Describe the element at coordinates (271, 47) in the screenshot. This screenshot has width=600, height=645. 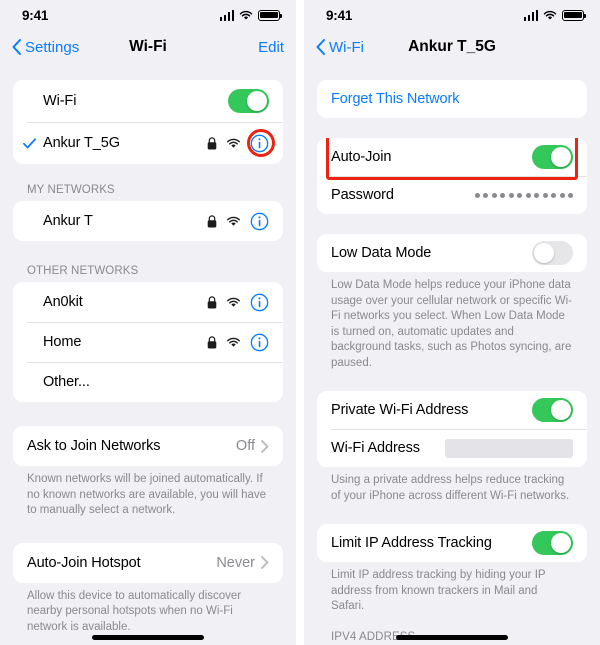
I see `edit-button: Edit` at that location.